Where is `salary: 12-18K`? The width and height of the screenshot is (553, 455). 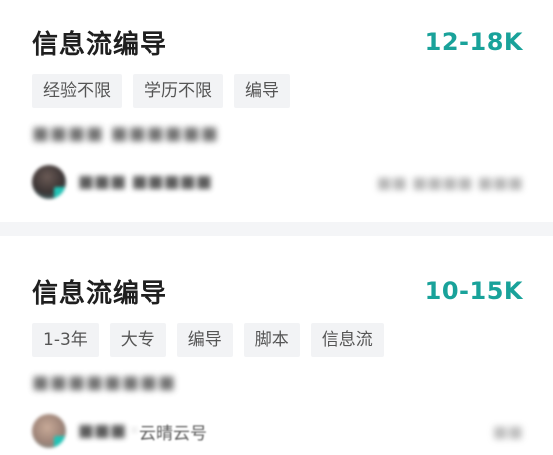
salary: 12-18K is located at coordinates (473, 42).